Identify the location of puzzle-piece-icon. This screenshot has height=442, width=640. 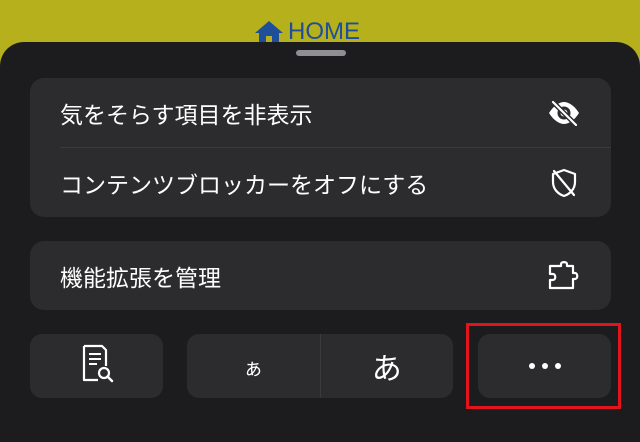
(564, 276).